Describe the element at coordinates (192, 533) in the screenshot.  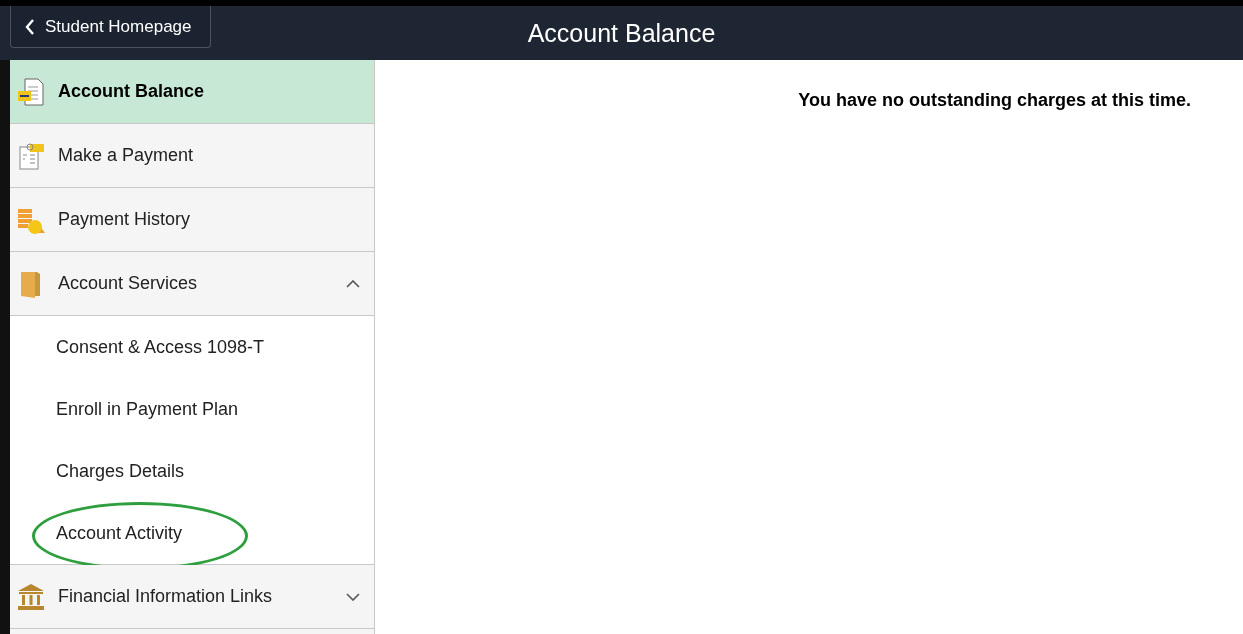
I see `sidebar-subitem: Account Activity` at that location.